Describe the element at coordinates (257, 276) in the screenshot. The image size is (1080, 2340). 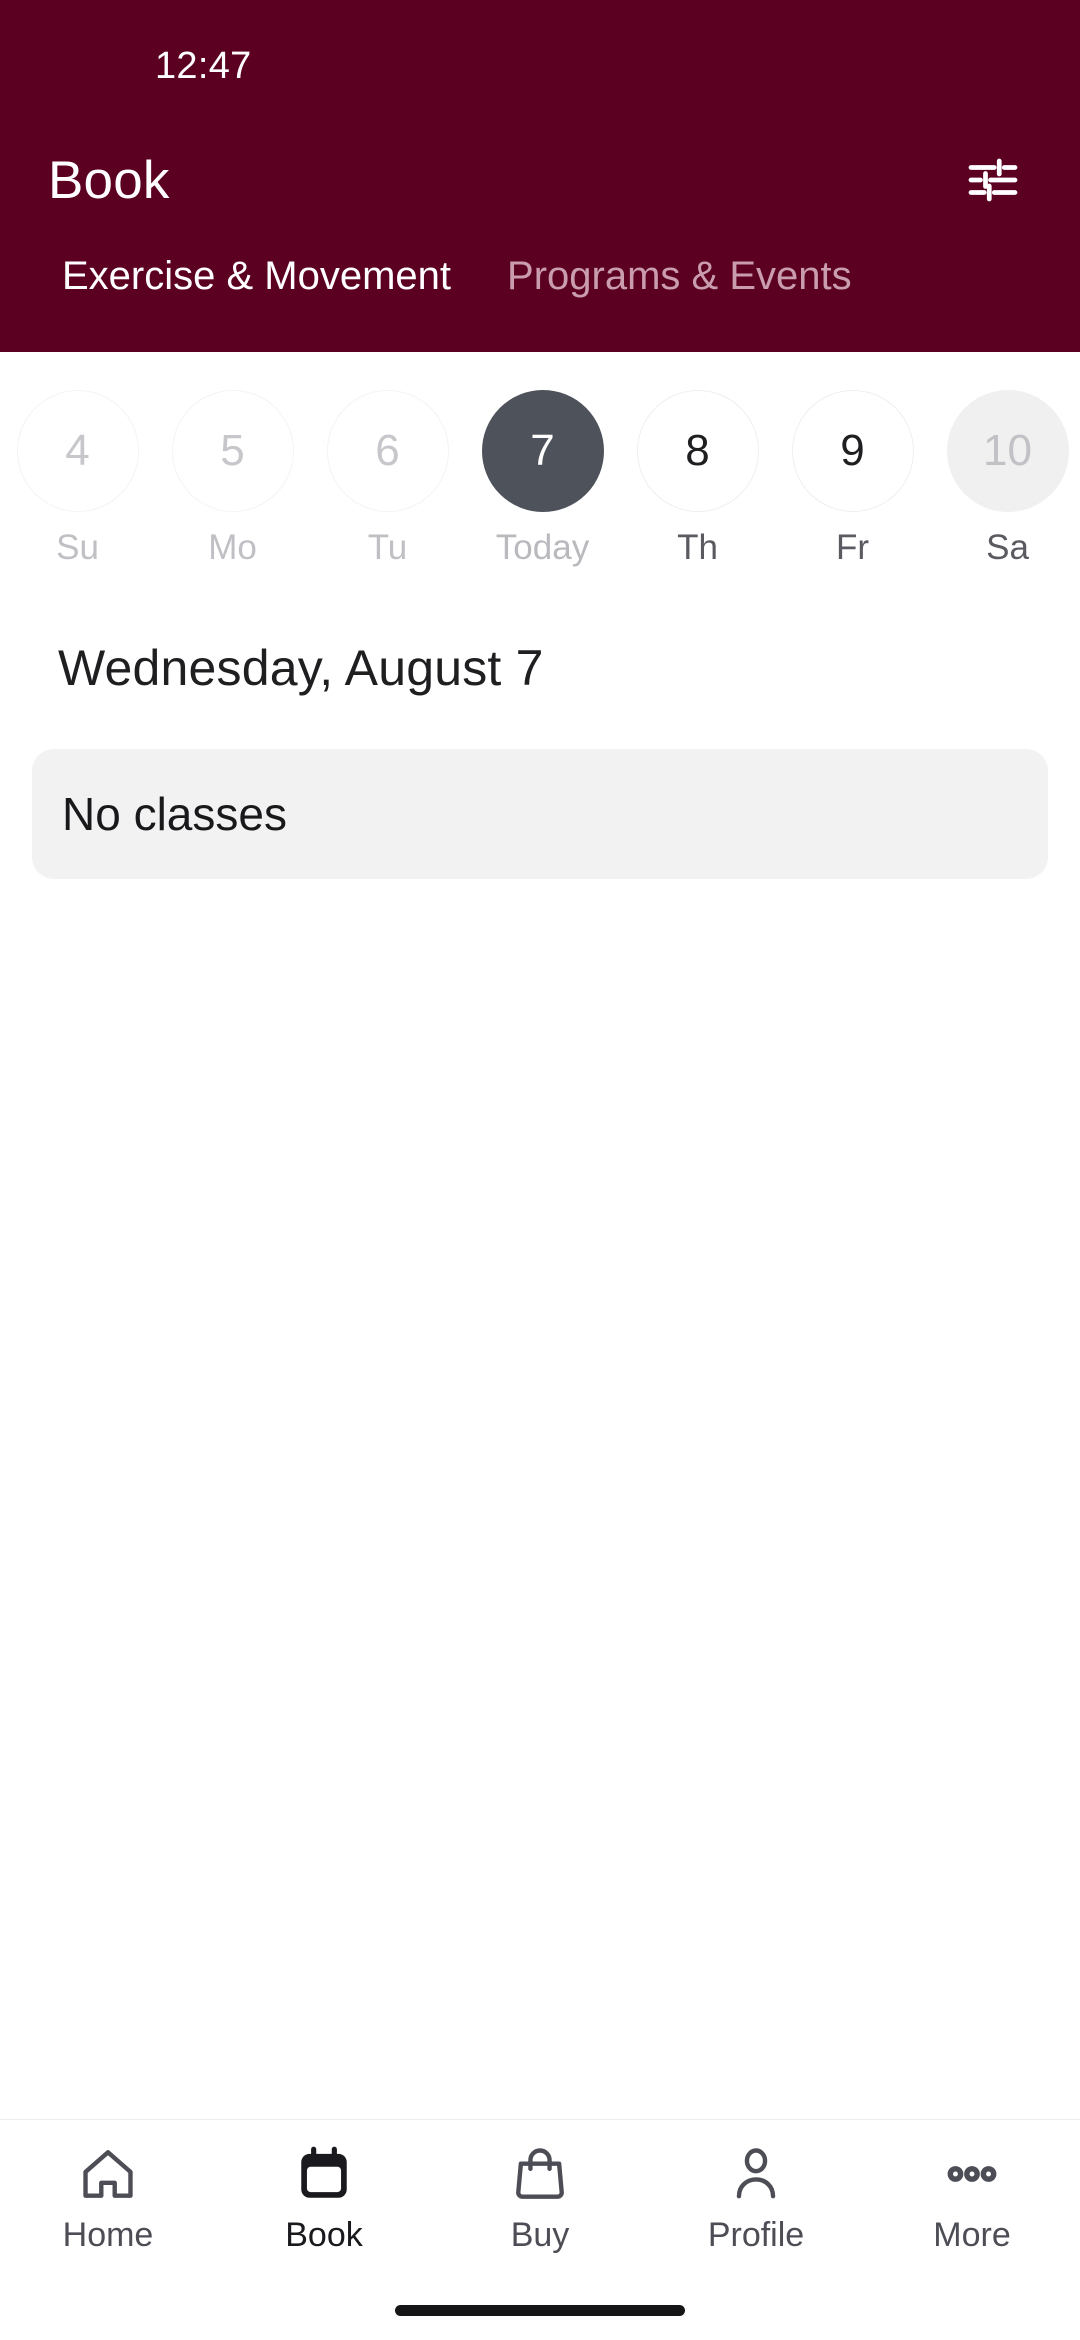
I see `tab-label: Exercise & Movement` at that location.